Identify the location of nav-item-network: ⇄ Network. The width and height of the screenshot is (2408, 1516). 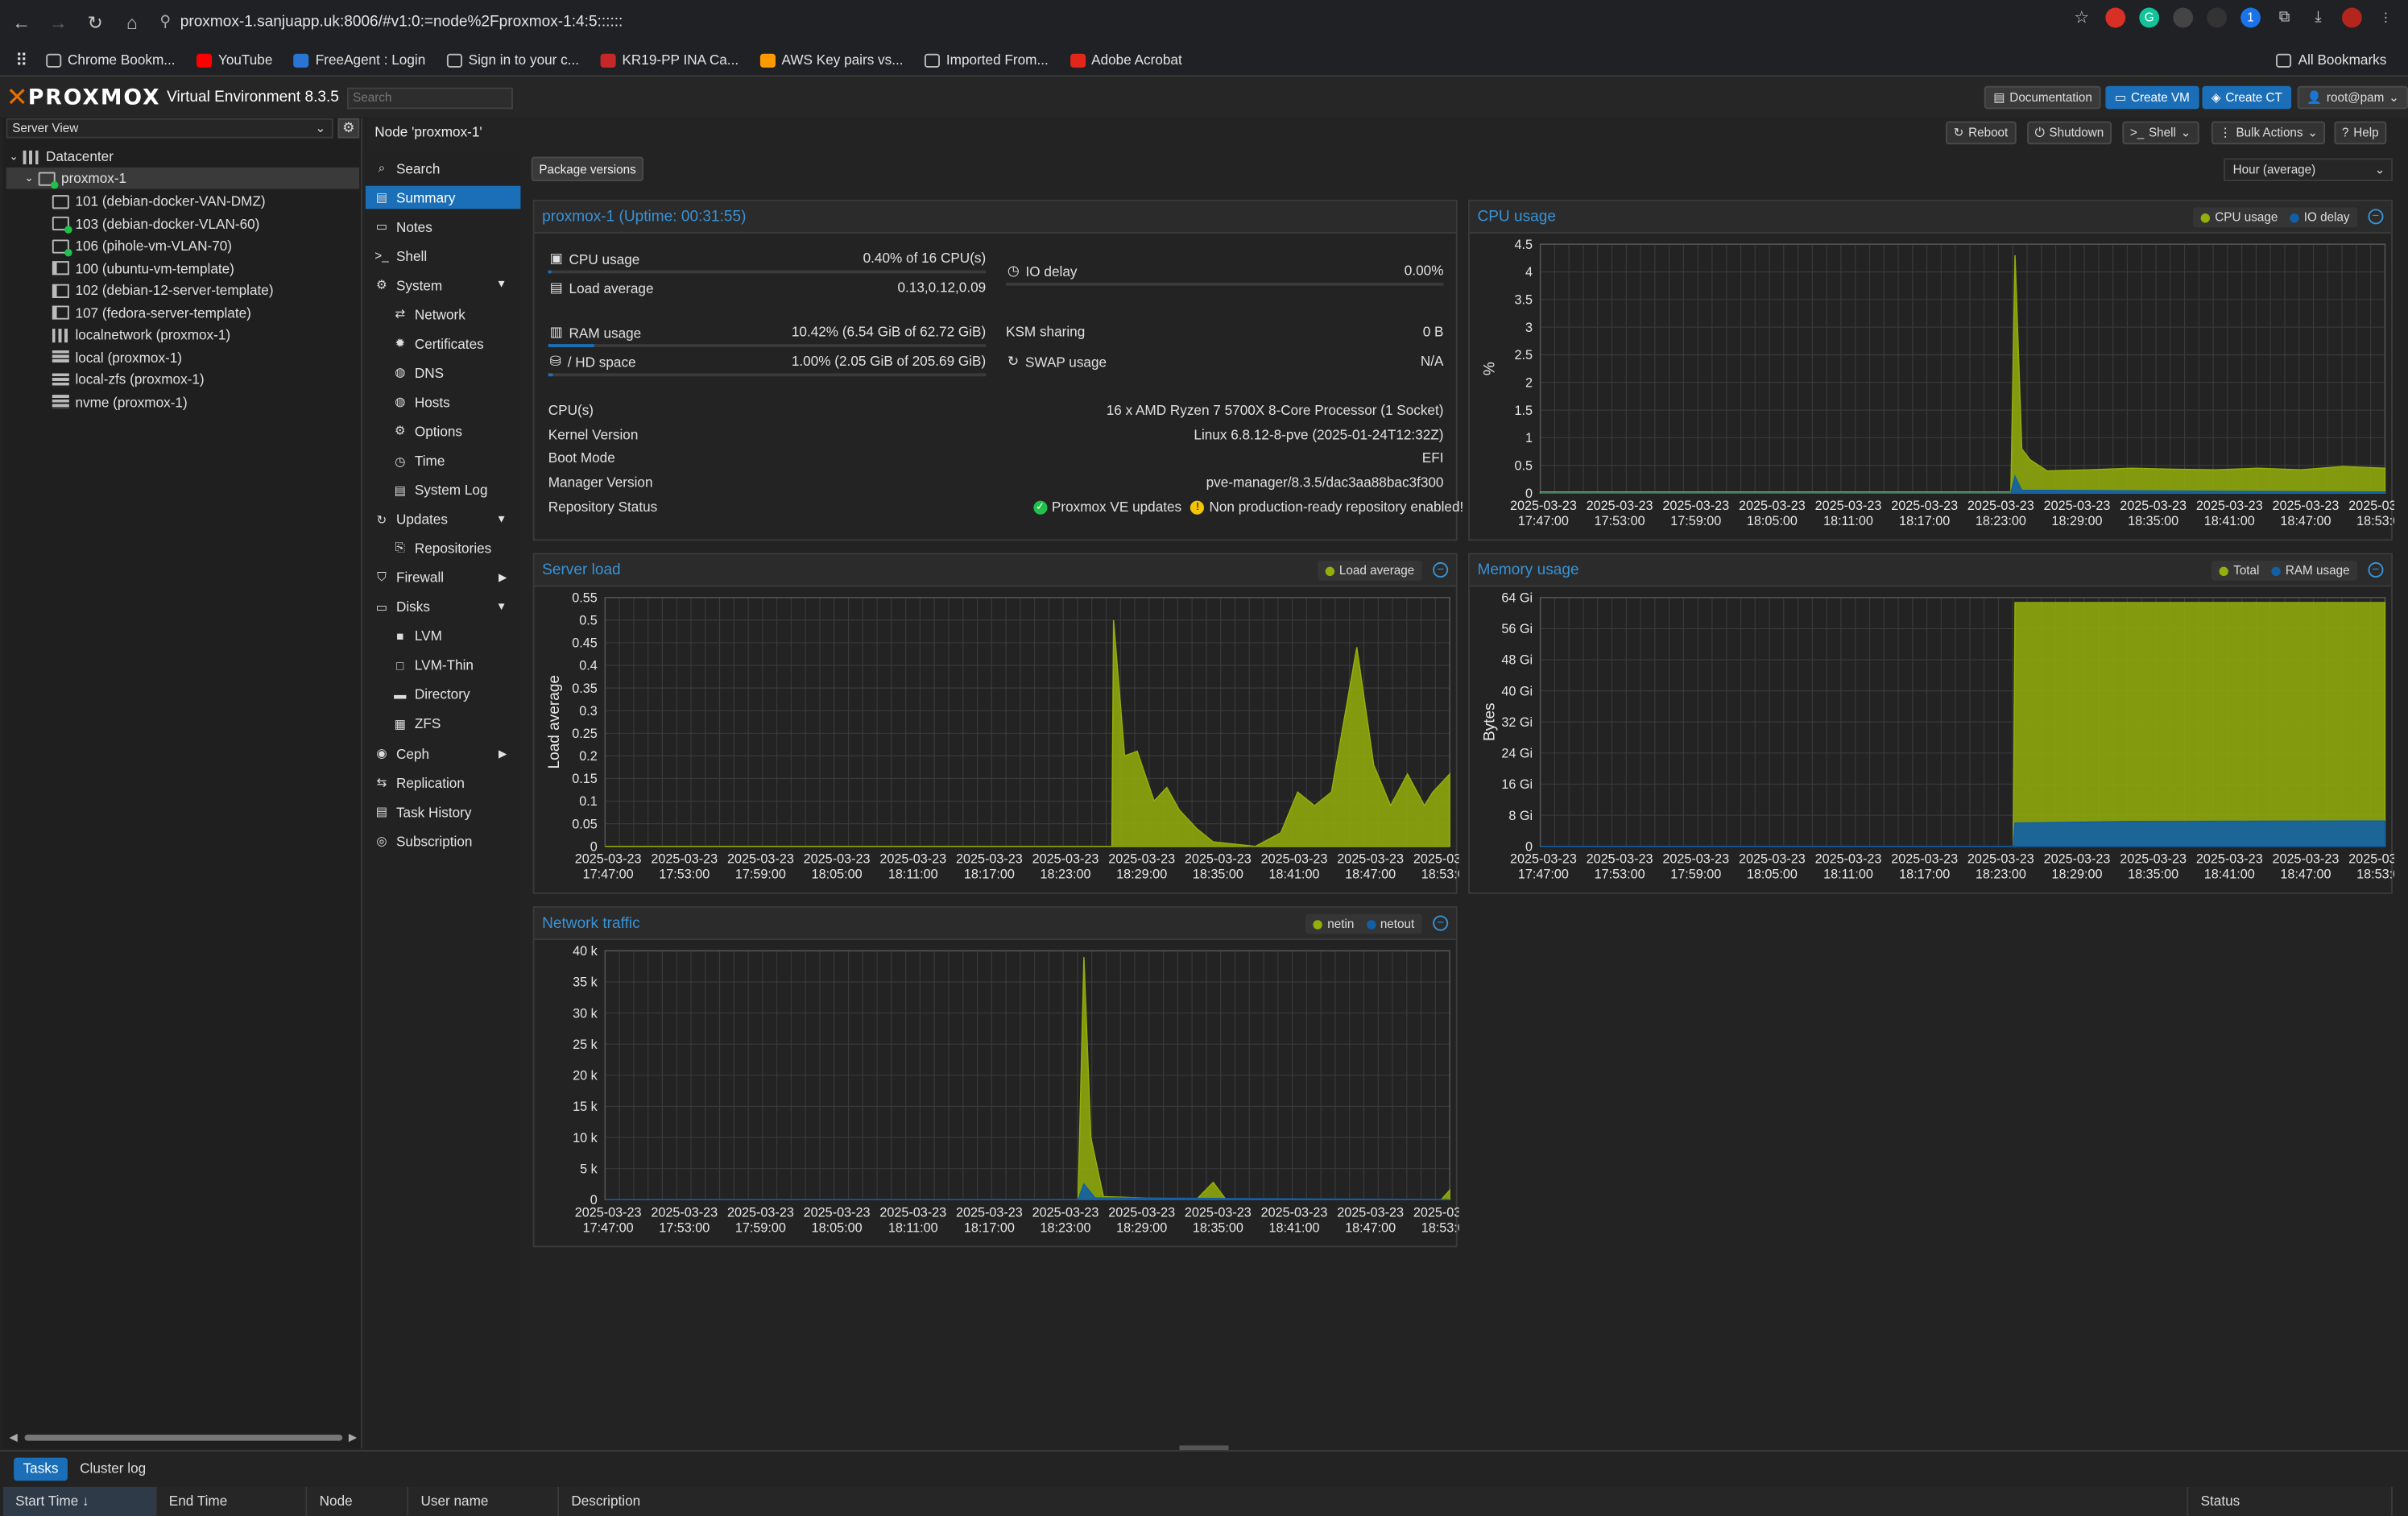
(443, 314).